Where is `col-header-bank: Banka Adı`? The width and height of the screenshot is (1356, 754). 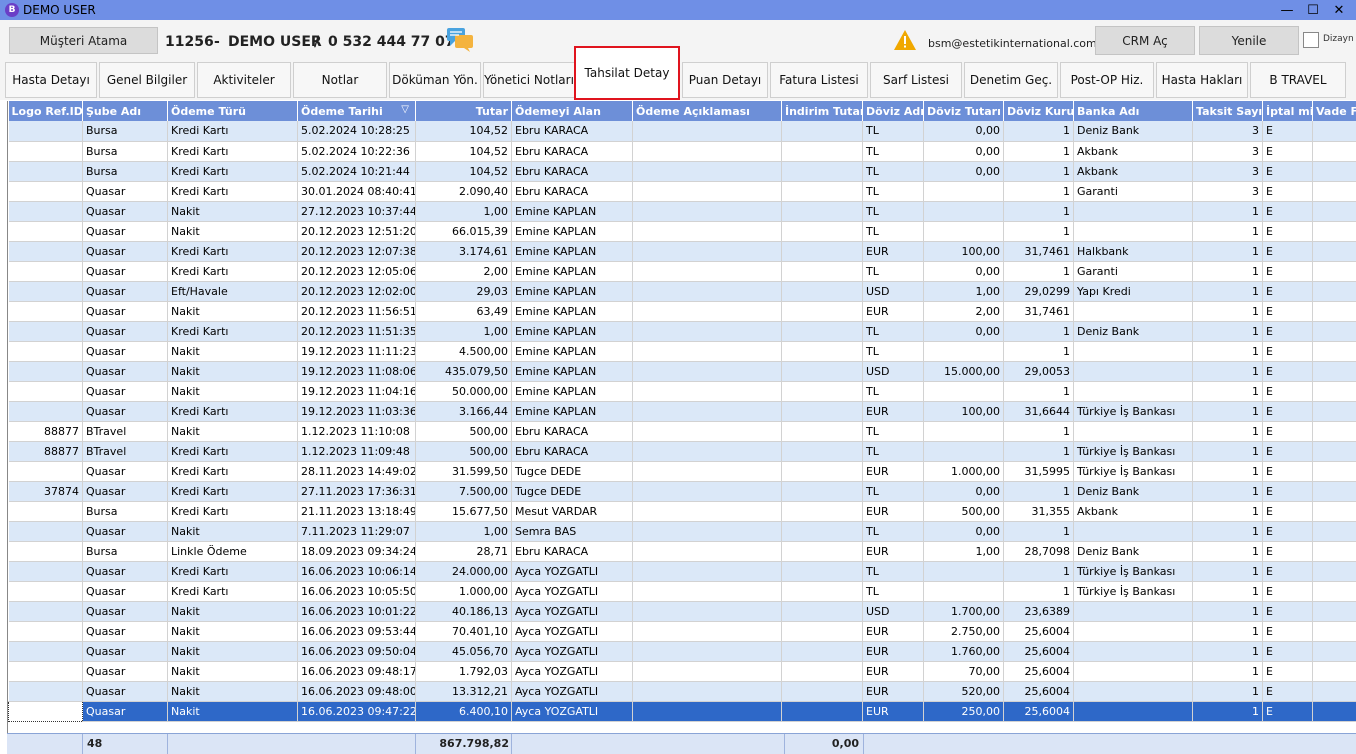 col-header-bank: Banka Adı is located at coordinates (1133, 111).